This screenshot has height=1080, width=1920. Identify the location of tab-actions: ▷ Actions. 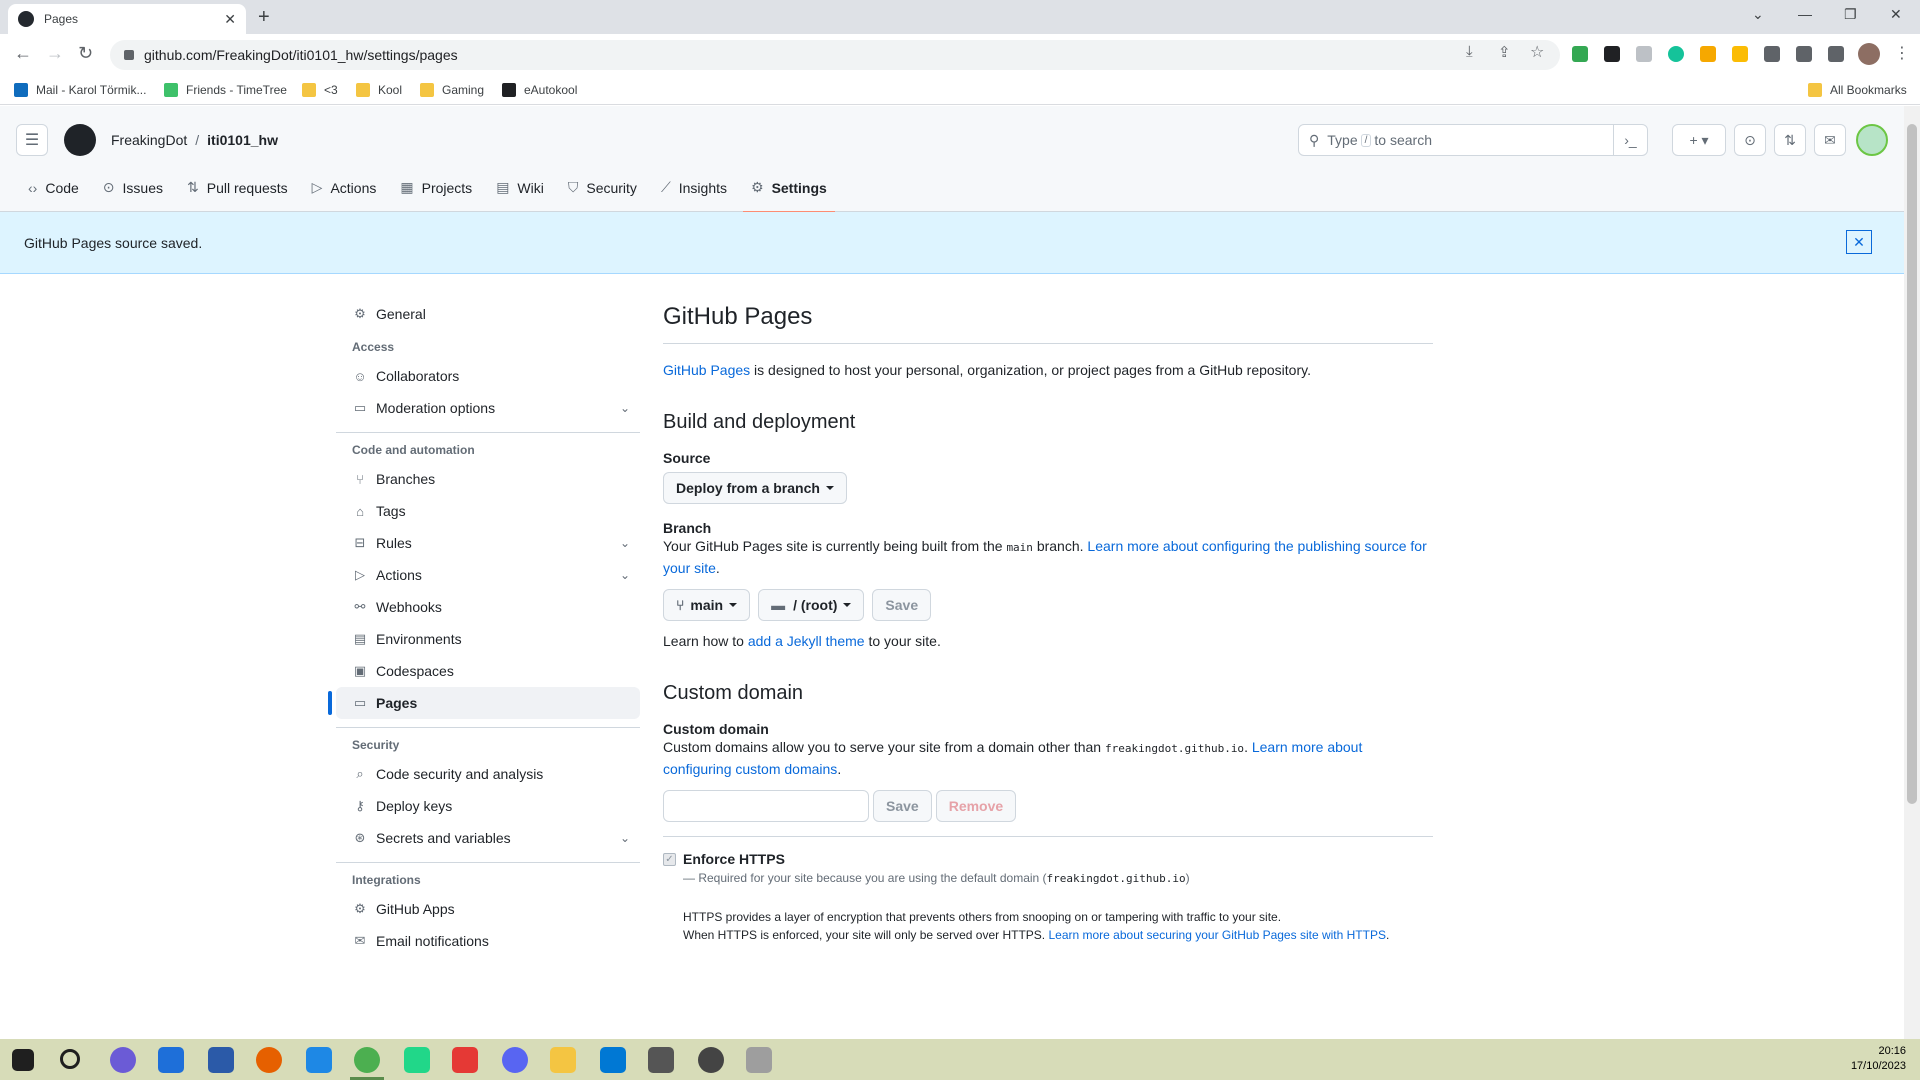
(344, 187).